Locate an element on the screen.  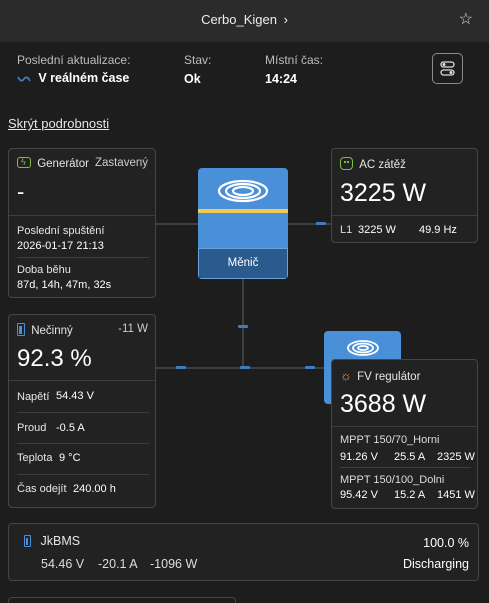
bms-soc: 100.0 % is located at coordinates (446, 543).